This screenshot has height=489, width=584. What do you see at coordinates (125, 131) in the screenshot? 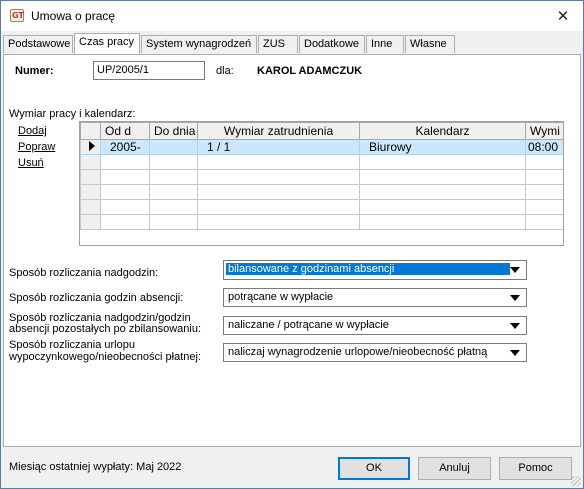
I see `column-header-od: Od d` at bounding box center [125, 131].